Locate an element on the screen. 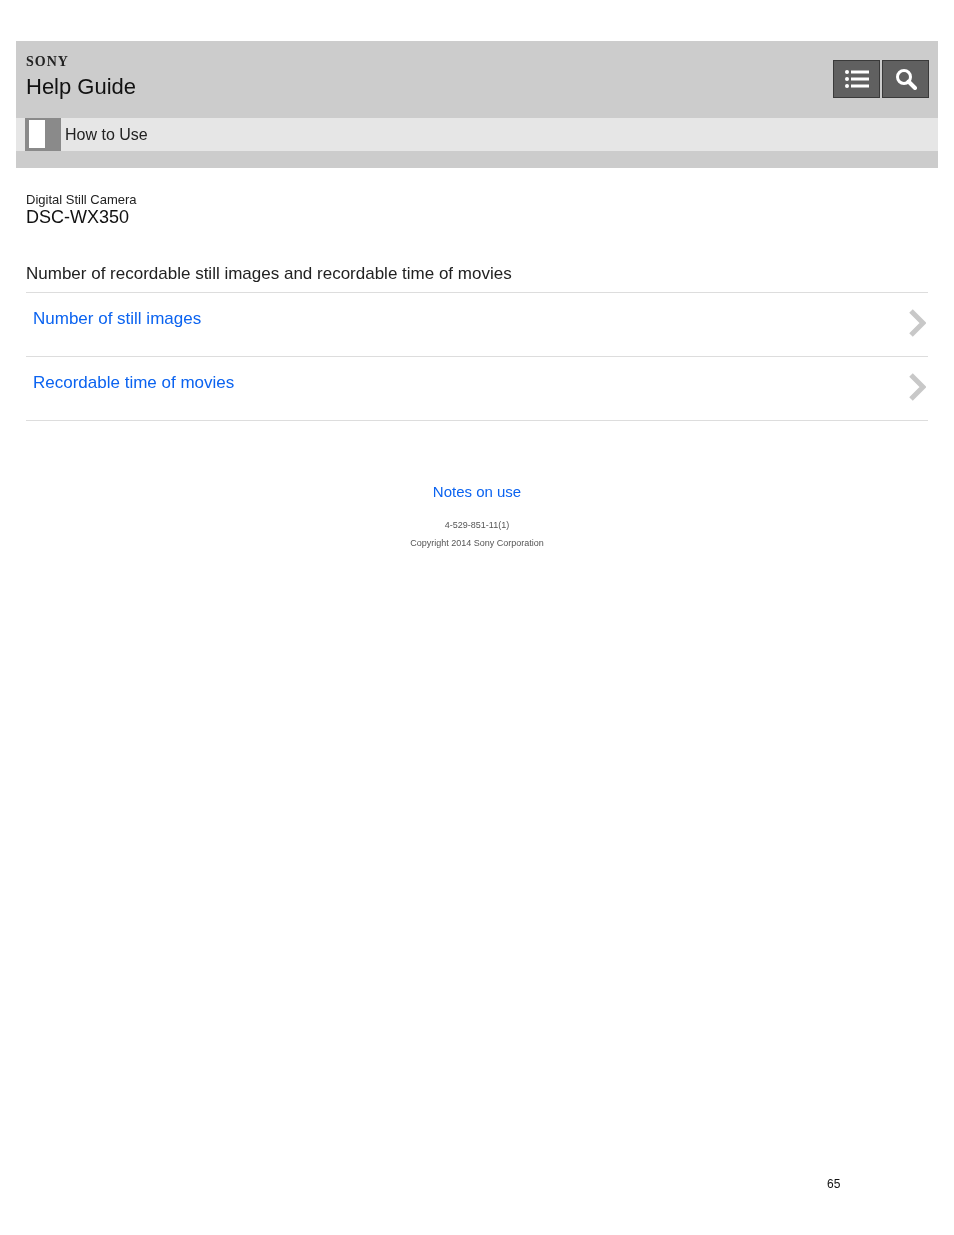 Image resolution: width=954 pixels, height=1235 pixels. menu-button is located at coordinates (856, 79).